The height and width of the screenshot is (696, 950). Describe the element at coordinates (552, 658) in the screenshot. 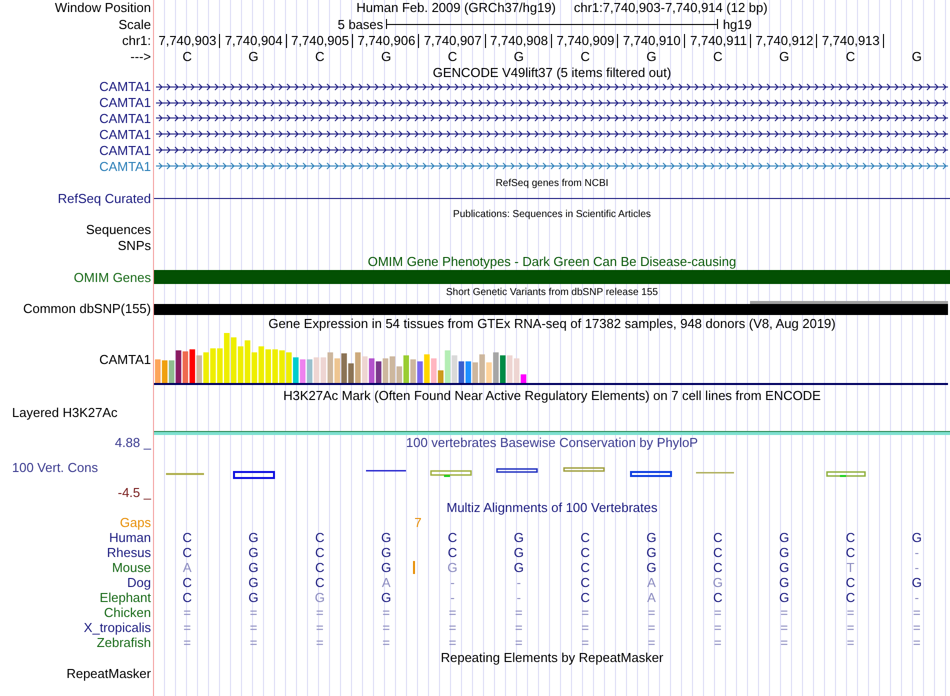

I see `track-title: Repeating Elements by RepeatMasker` at that location.